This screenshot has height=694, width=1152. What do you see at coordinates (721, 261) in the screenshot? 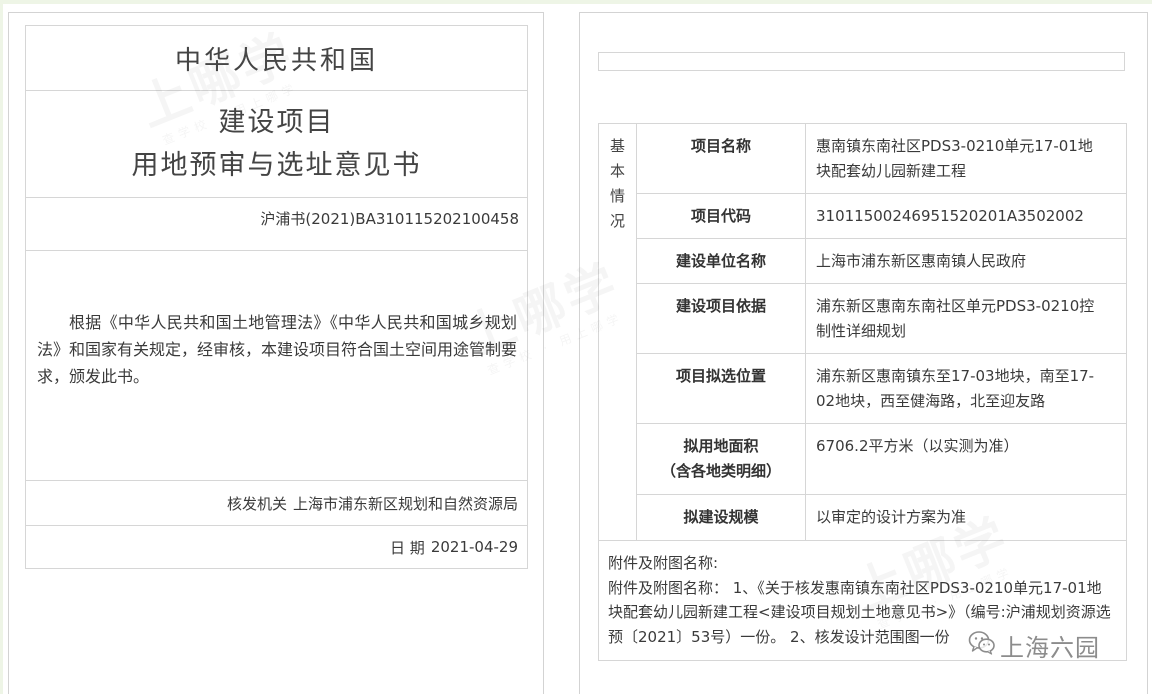
I see `row-label: 建设单位名称` at bounding box center [721, 261].